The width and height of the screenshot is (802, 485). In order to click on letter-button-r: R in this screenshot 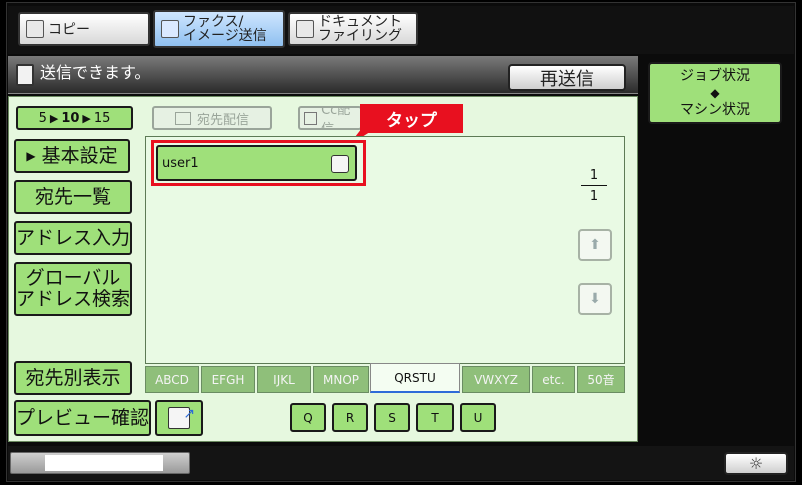, I will do `click(350, 417)`.